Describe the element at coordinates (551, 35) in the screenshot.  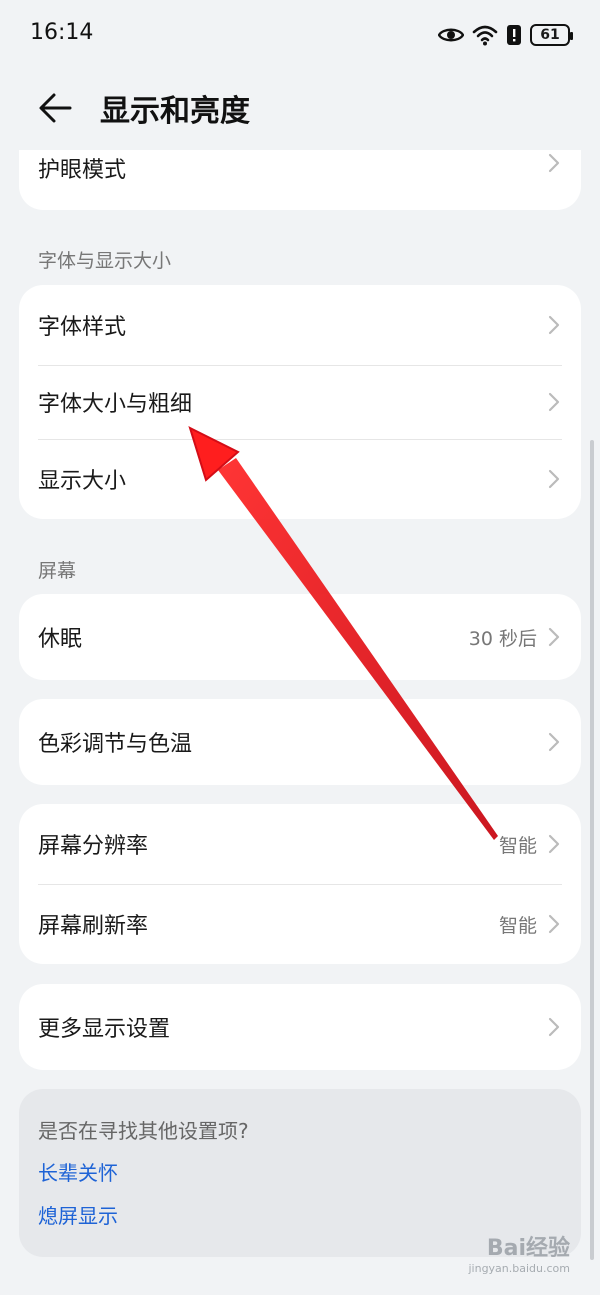
I see `battery-indicator: 61` at that location.